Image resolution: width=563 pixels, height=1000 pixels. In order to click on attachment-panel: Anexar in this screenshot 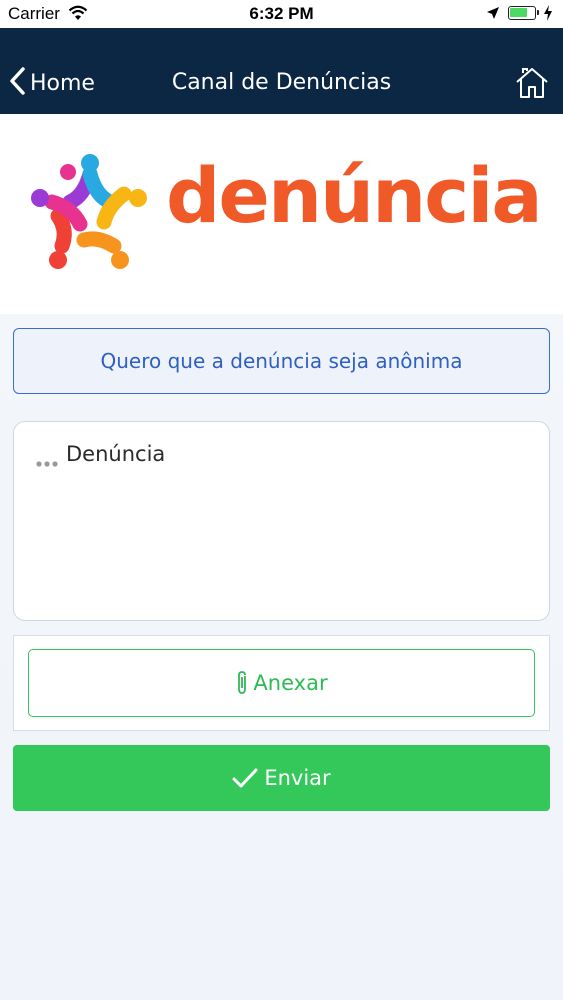, I will do `click(281, 683)`.